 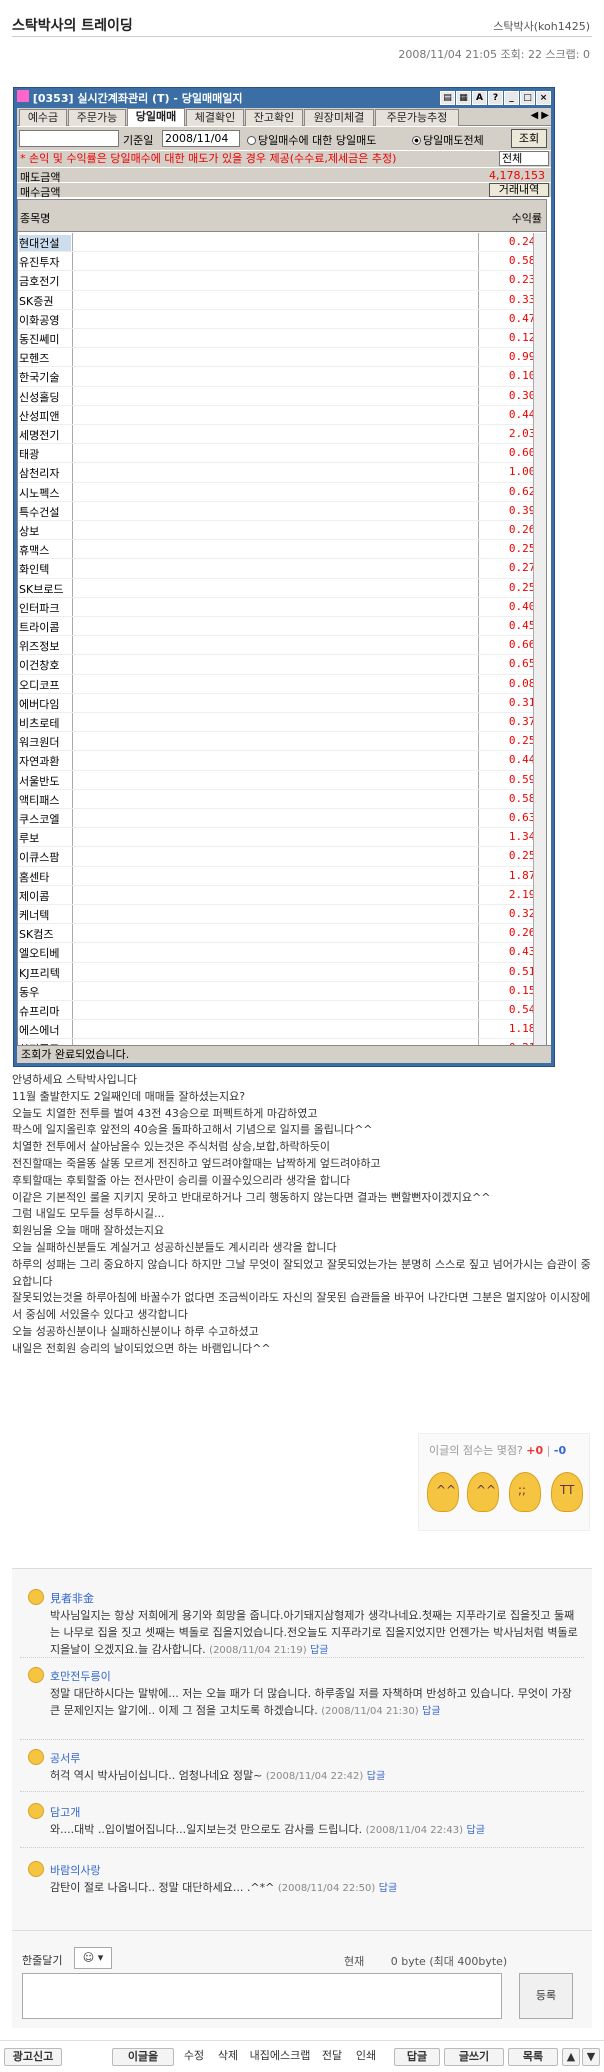 I want to click on post-author: 스탁박사(koh1425), so click(x=541, y=26).